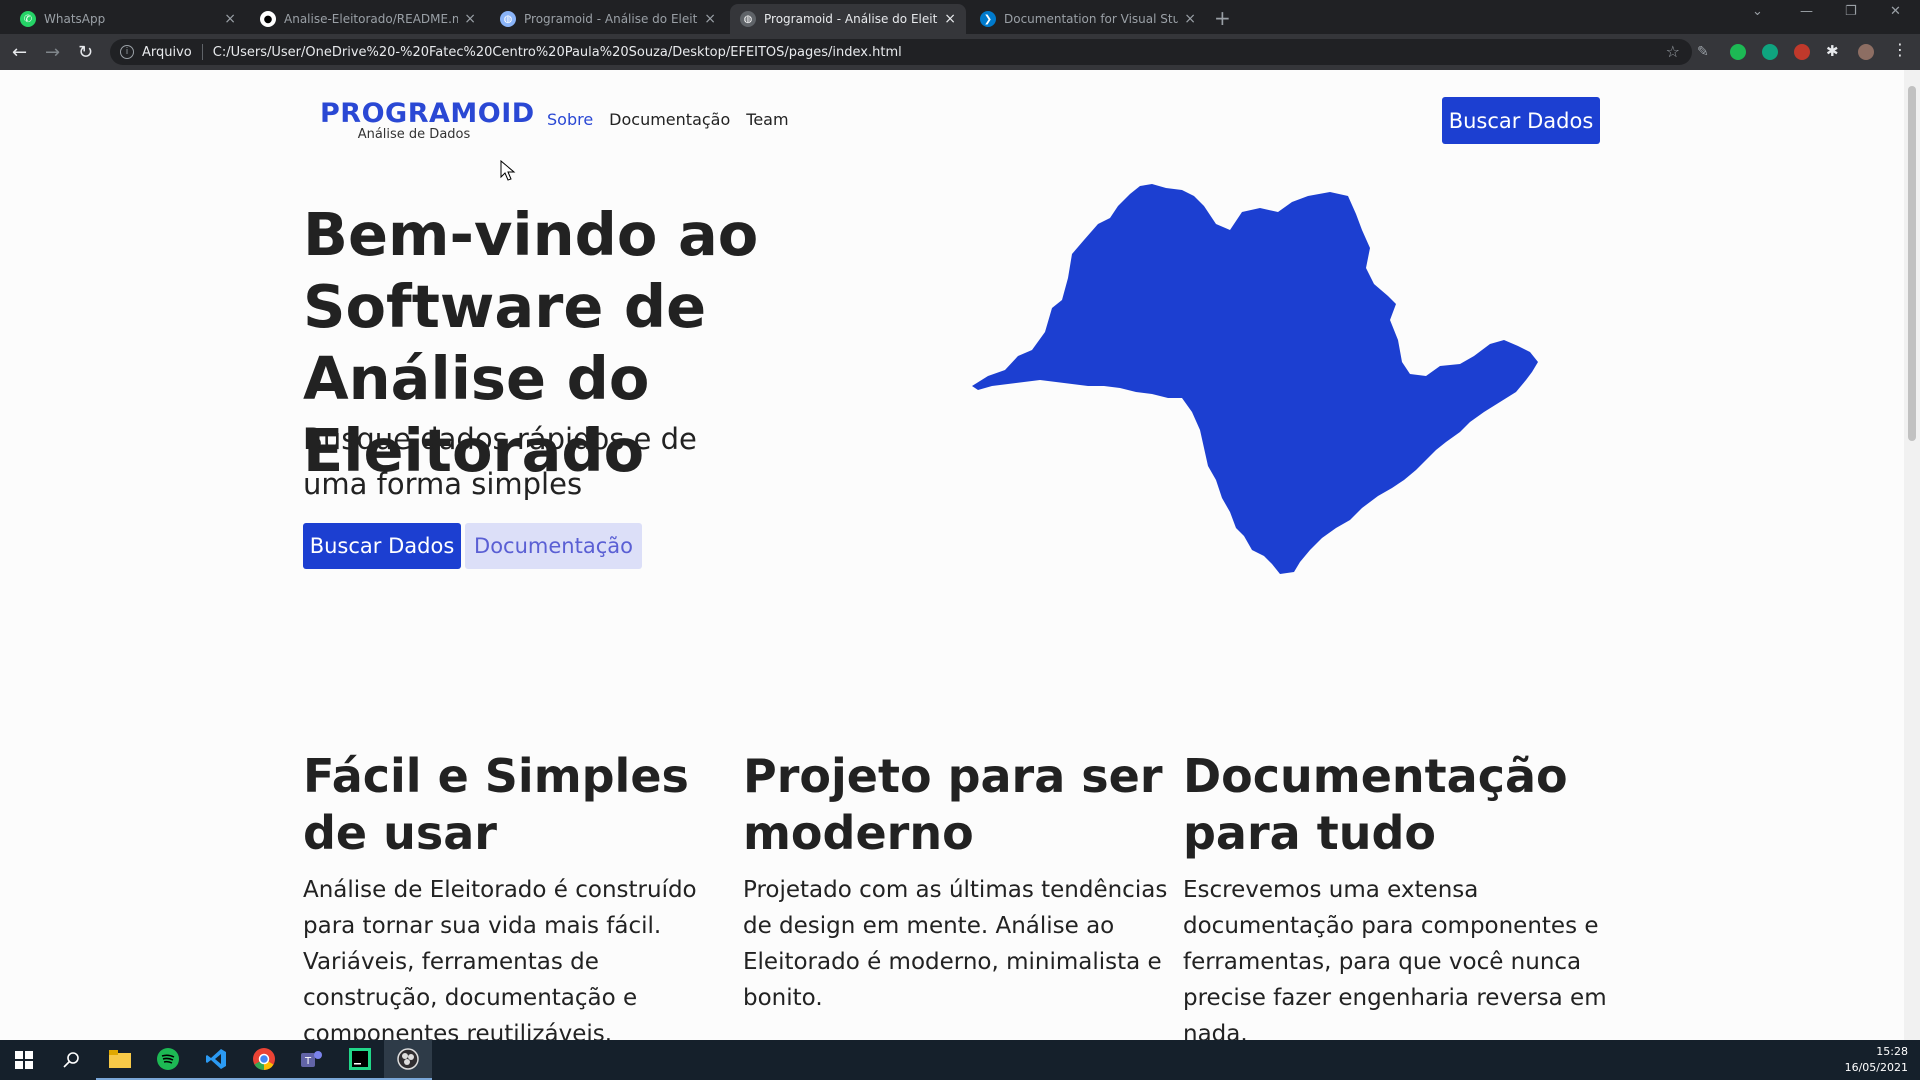 This screenshot has height=1080, width=1920. What do you see at coordinates (953, 804) in the screenshot?
I see `feature-title: Projeto para ser moderno` at bounding box center [953, 804].